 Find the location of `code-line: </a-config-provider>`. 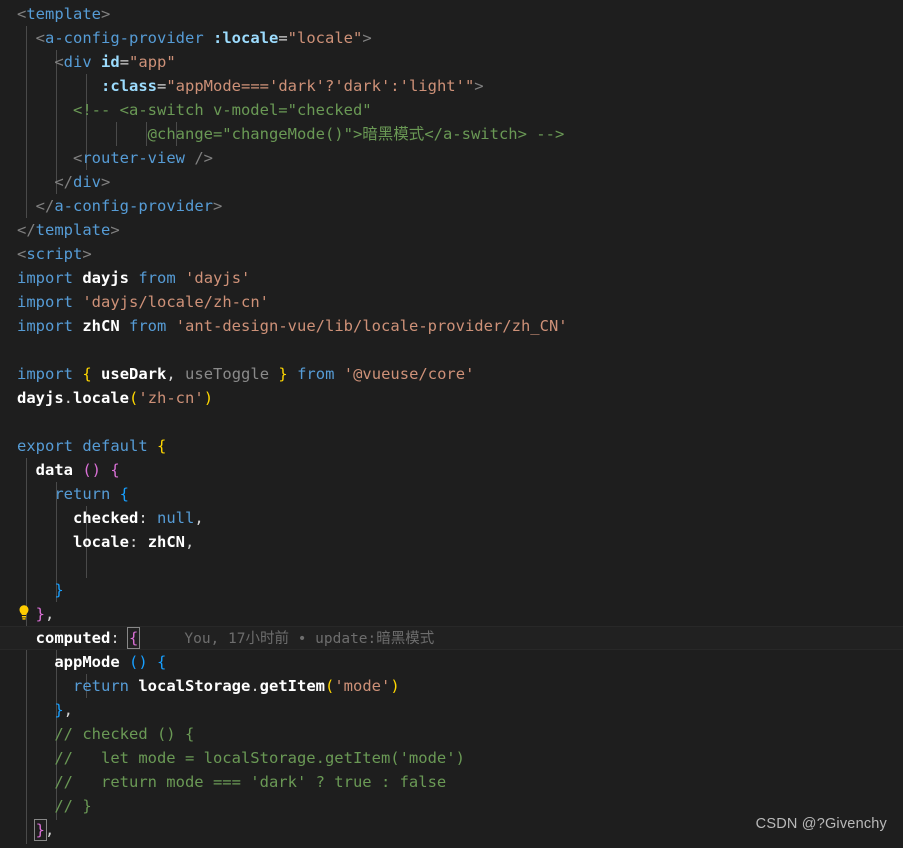

code-line: </a-config-provider> is located at coordinates (451, 206).